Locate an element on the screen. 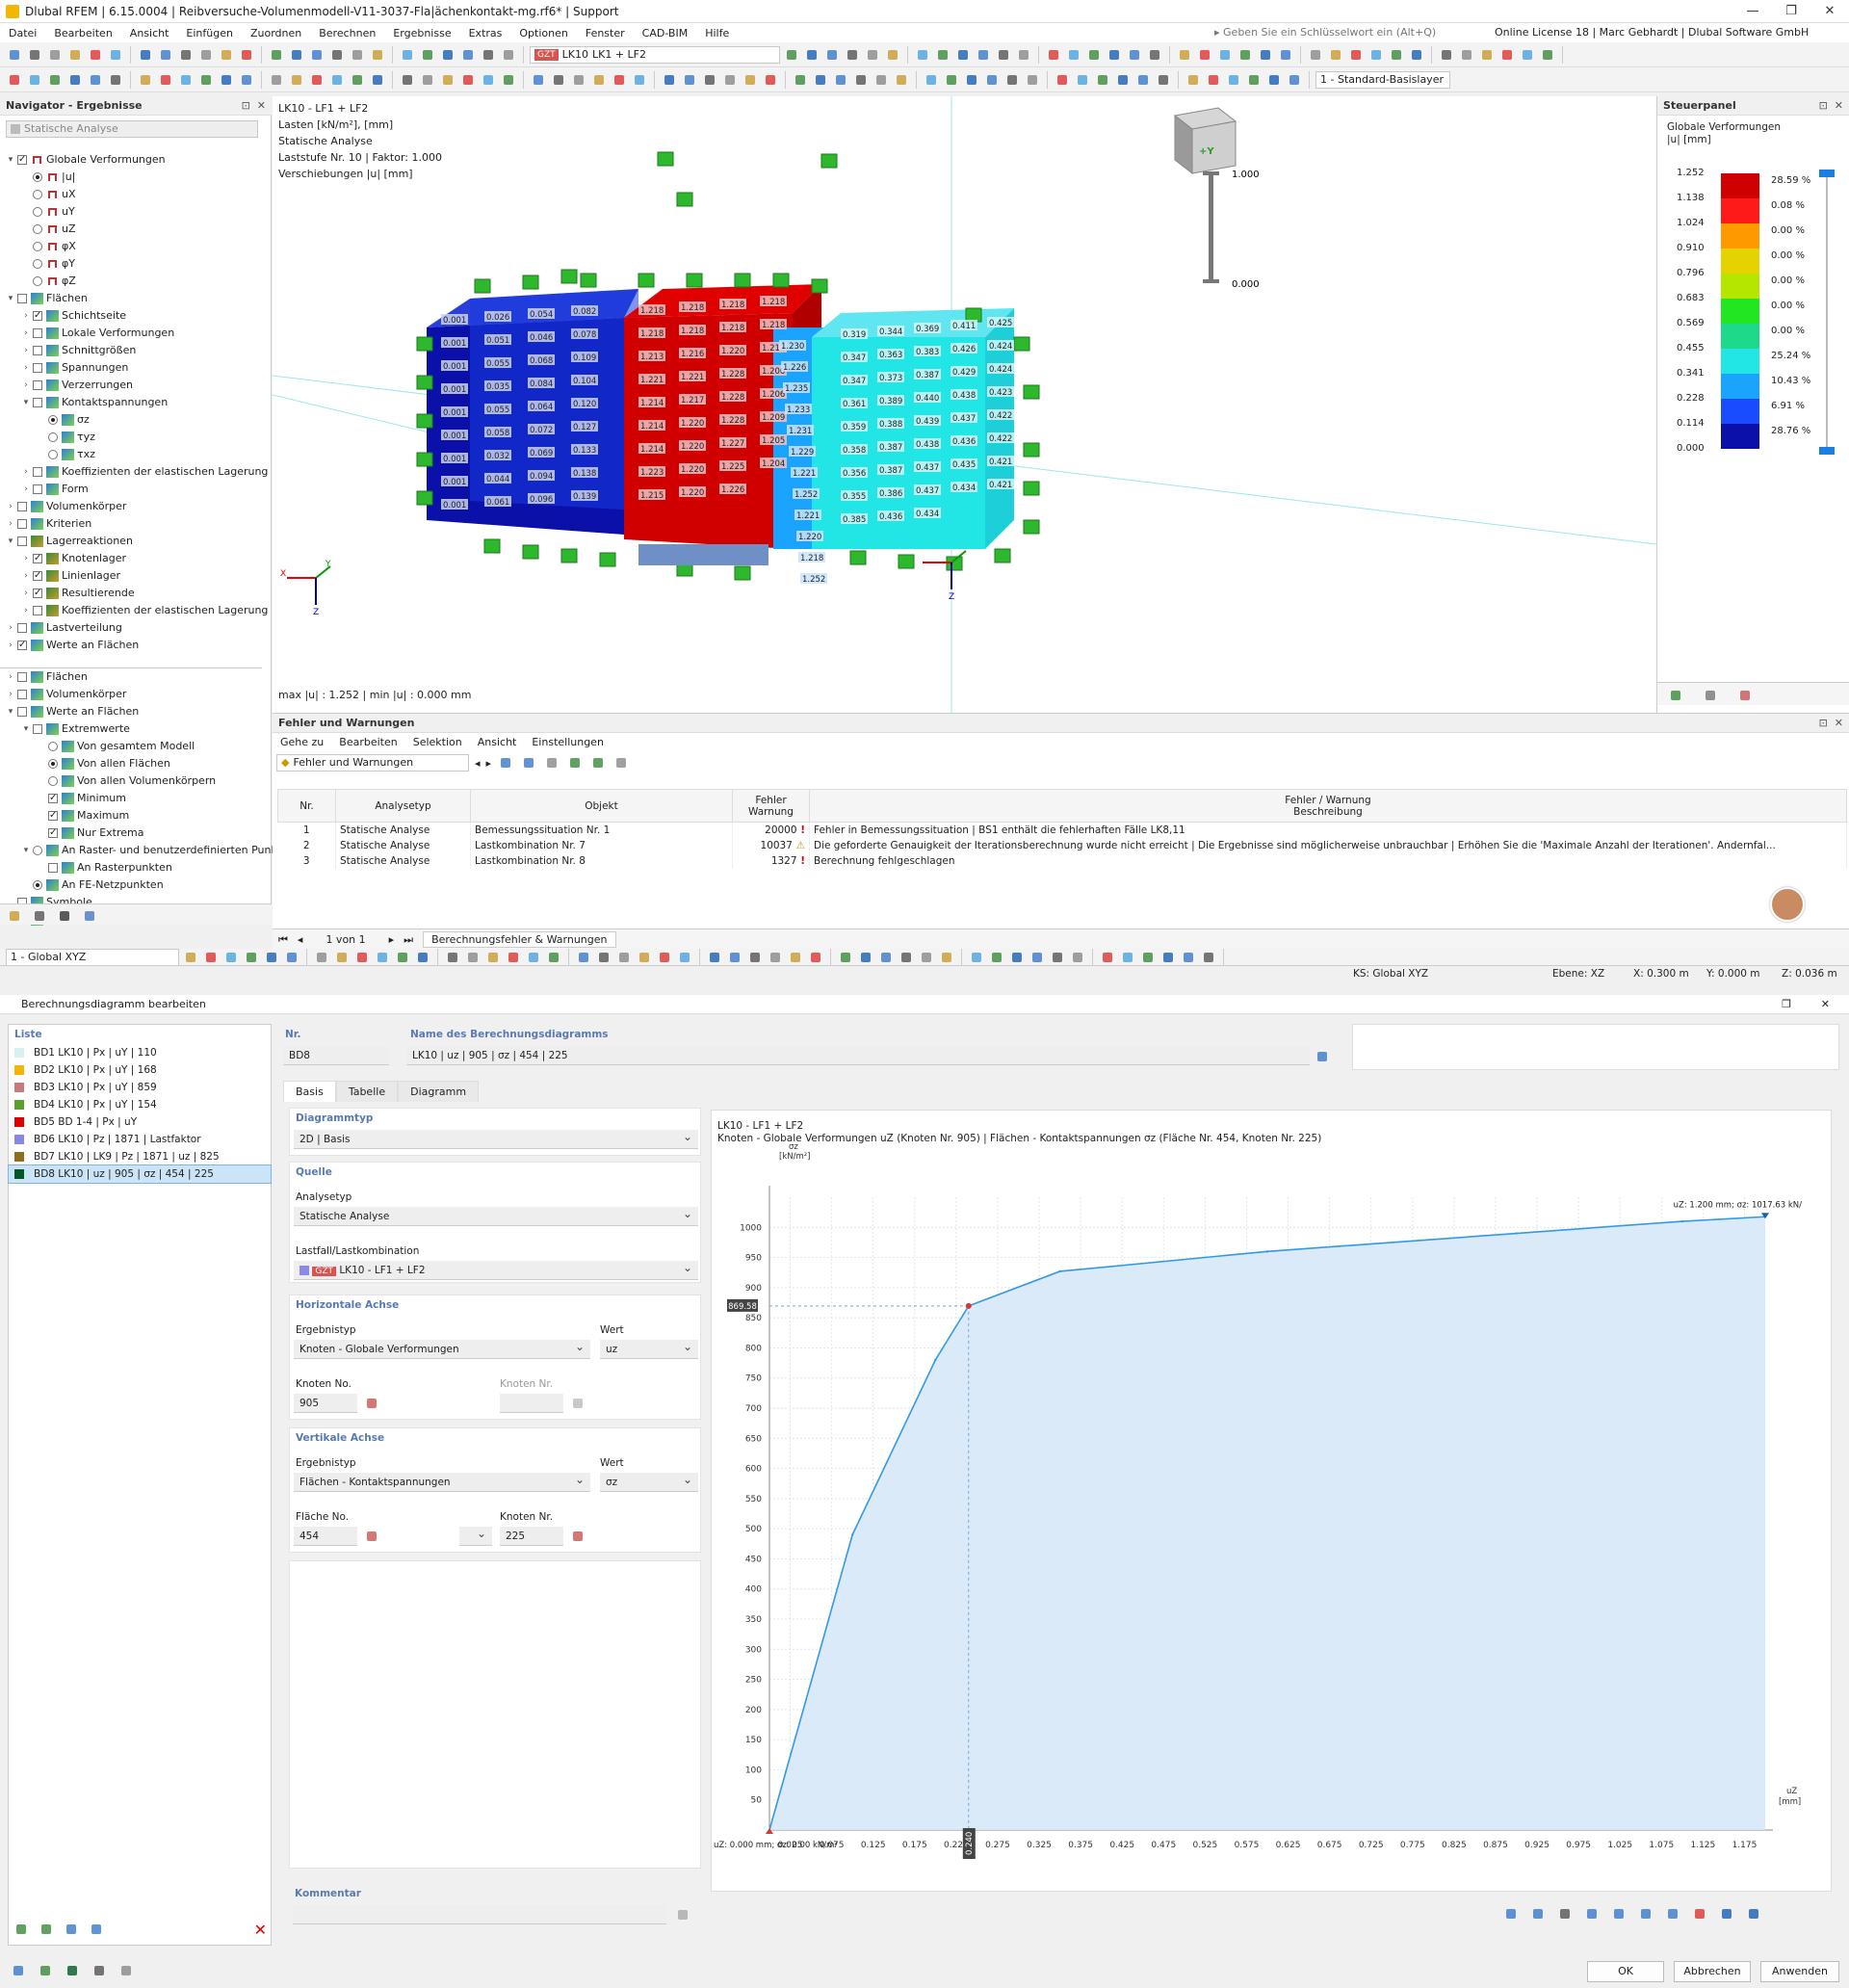  menu-item: Ansicht is located at coordinates (149, 33).